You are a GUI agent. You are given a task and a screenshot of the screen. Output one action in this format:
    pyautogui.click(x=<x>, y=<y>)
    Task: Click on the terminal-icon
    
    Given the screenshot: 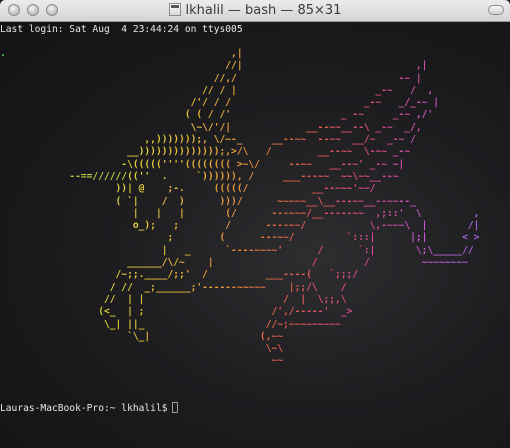 What is the action you would take?
    pyautogui.click(x=174, y=9)
    